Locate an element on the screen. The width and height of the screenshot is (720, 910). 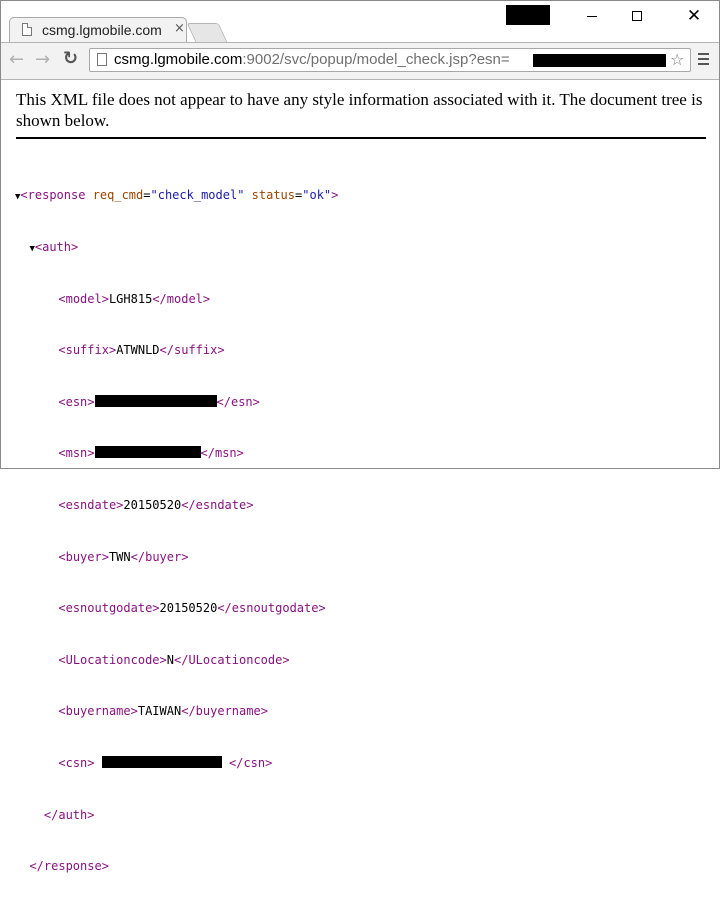
xml-line-model: <model>LGH815</model> is located at coordinates (134, 298).